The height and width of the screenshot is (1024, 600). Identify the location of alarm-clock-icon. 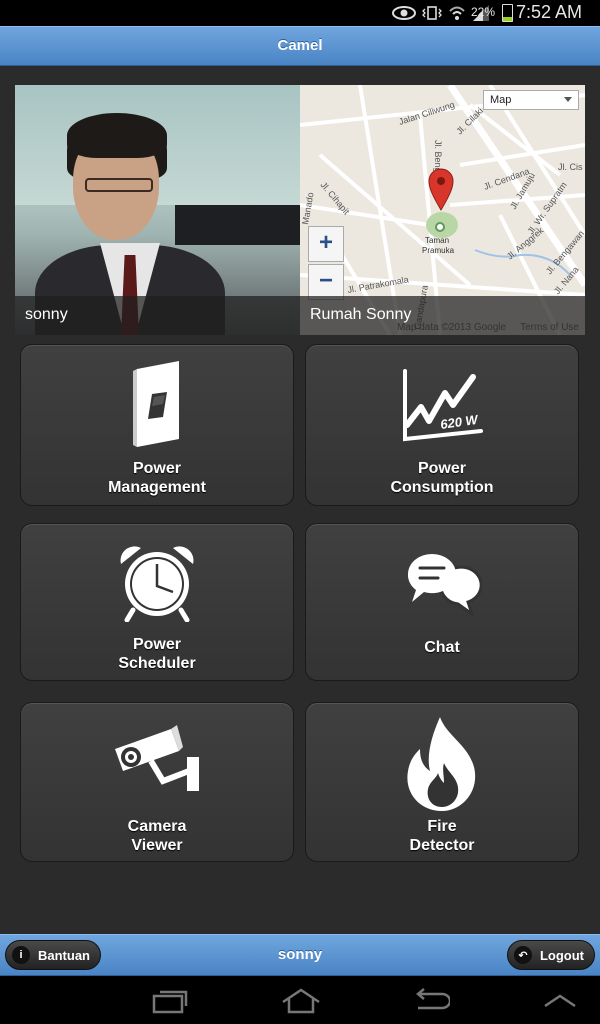
(157, 584).